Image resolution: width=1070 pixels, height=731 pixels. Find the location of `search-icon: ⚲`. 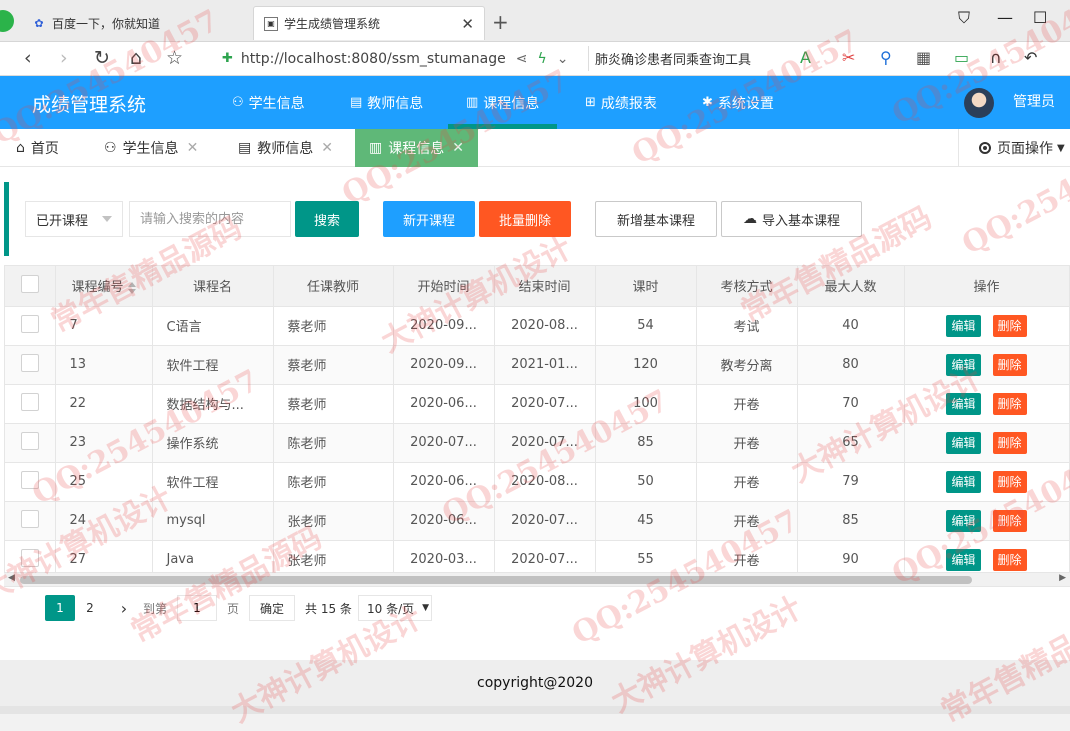

search-icon: ⚲ is located at coordinates (886, 57).